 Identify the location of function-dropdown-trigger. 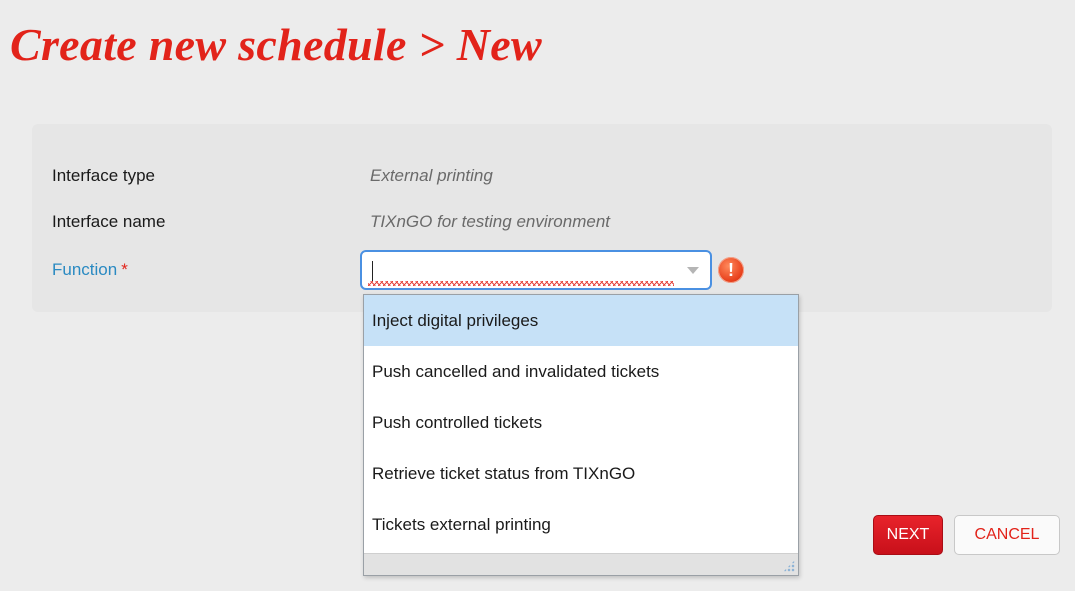
(693, 270).